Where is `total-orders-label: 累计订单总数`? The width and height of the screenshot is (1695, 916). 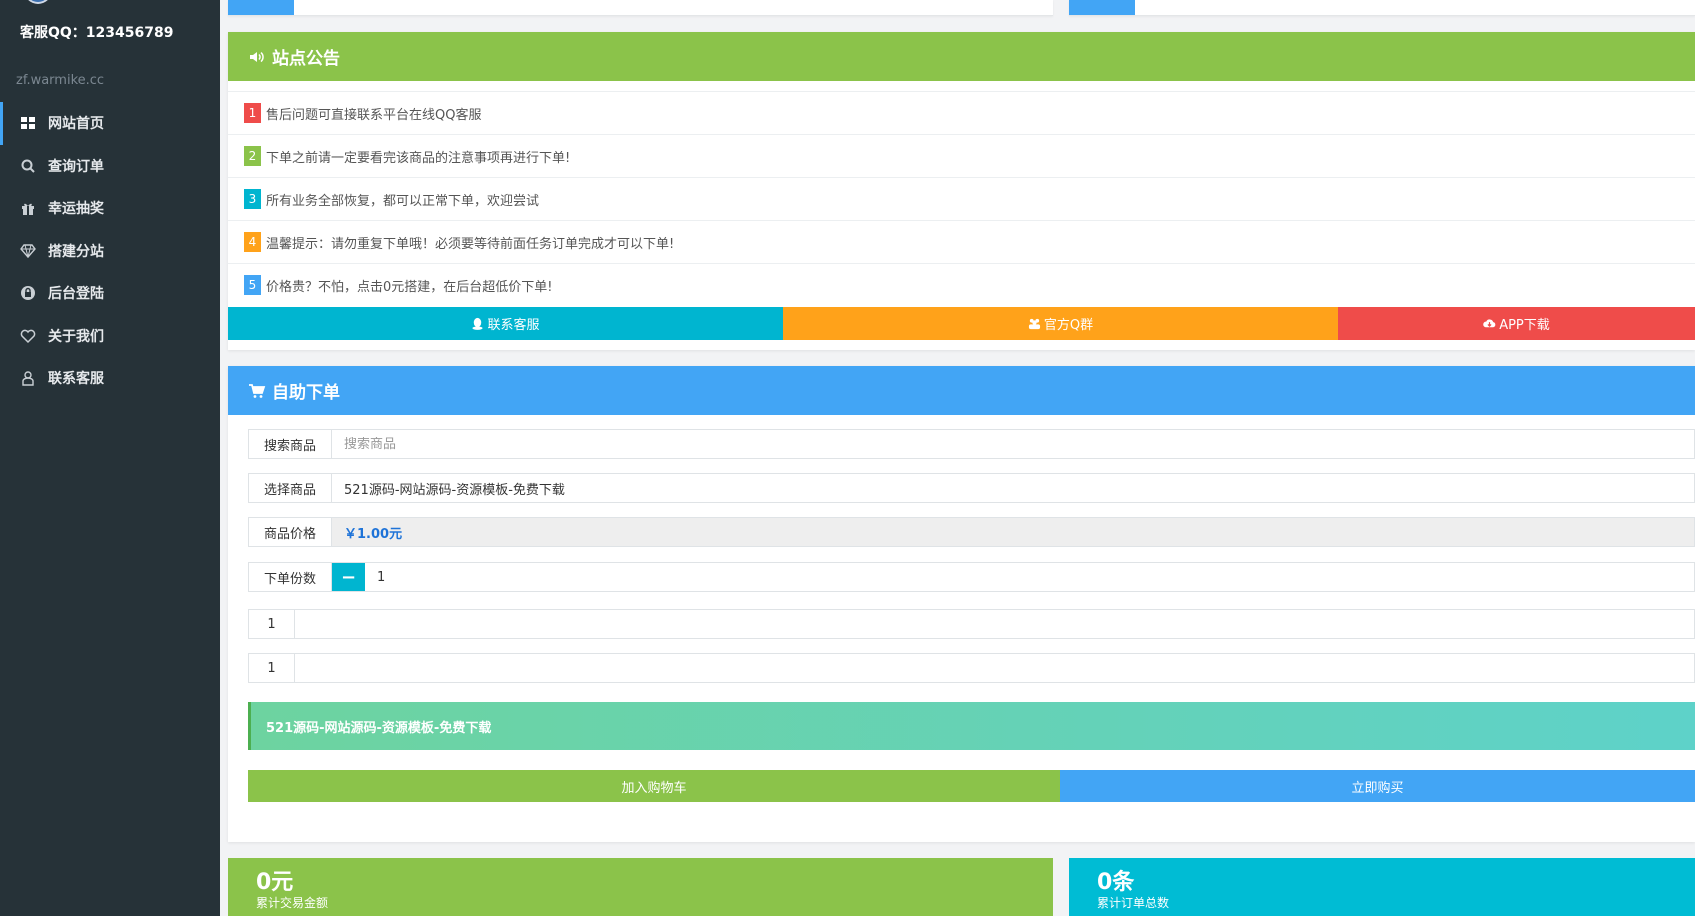 total-orders-label: 累计订单总数 is located at coordinates (1133, 903).